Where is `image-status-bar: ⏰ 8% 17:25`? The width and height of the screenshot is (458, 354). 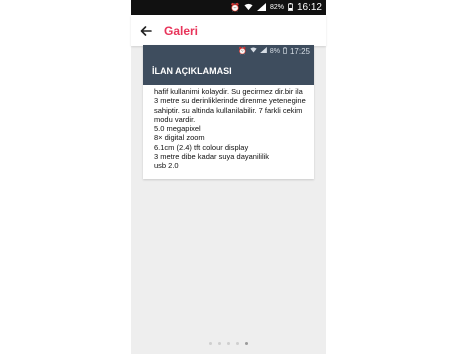
image-status-bar: ⏰ 8% 17:25 is located at coordinates (228, 51).